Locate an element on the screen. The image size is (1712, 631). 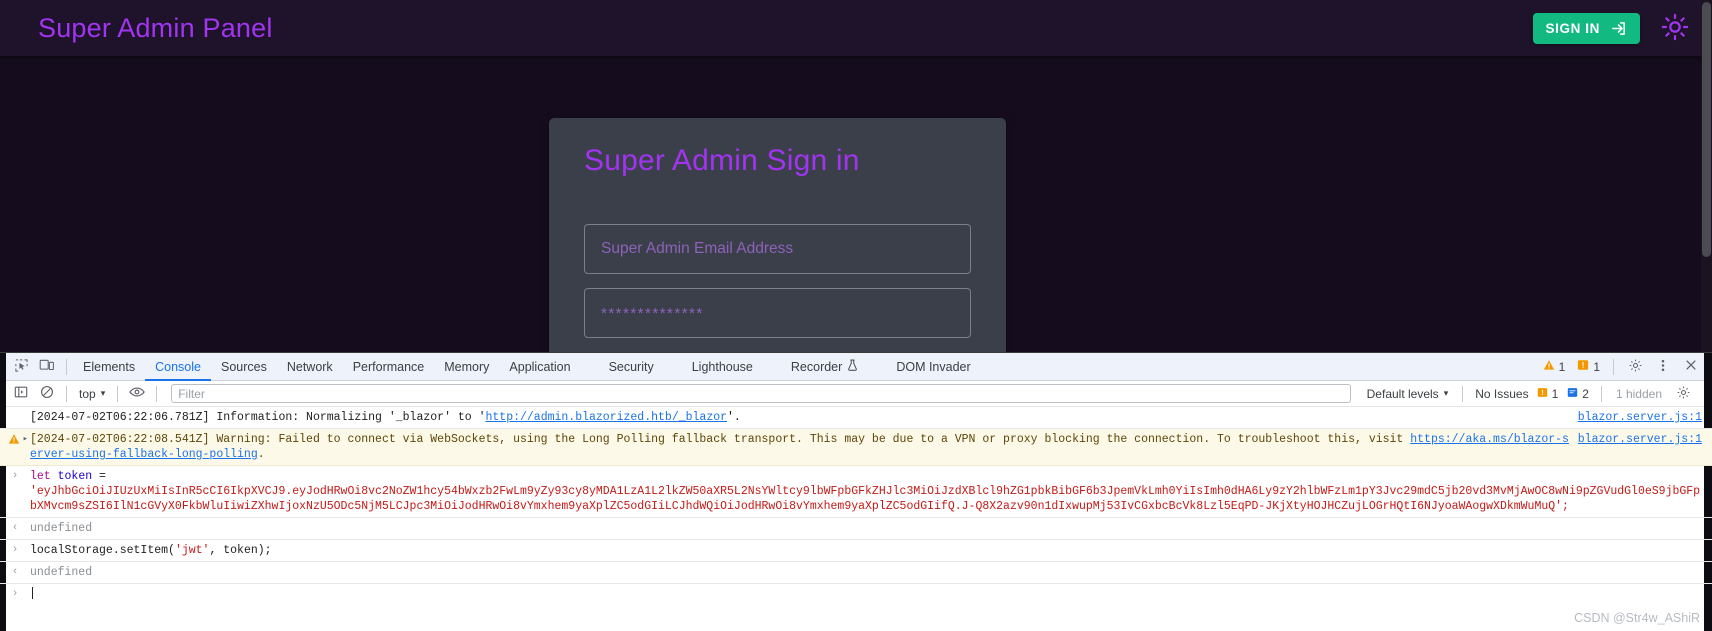
issue-warning-count: 1 is located at coordinates (1555, 393).